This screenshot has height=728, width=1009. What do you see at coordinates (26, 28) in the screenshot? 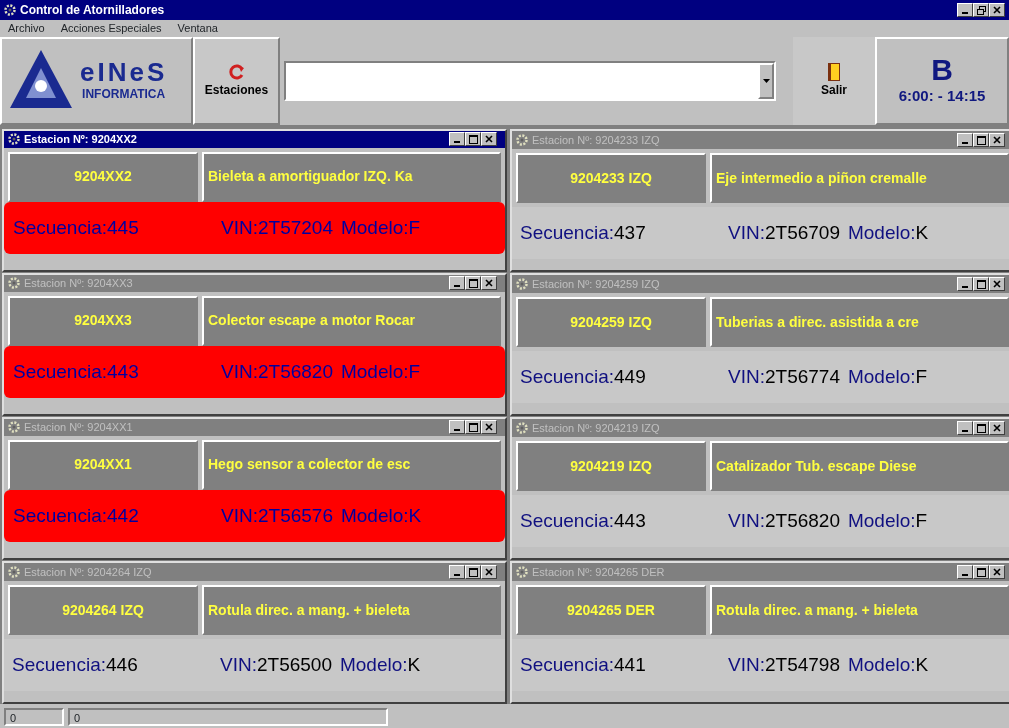
I see `menu-item: Archivo` at bounding box center [26, 28].